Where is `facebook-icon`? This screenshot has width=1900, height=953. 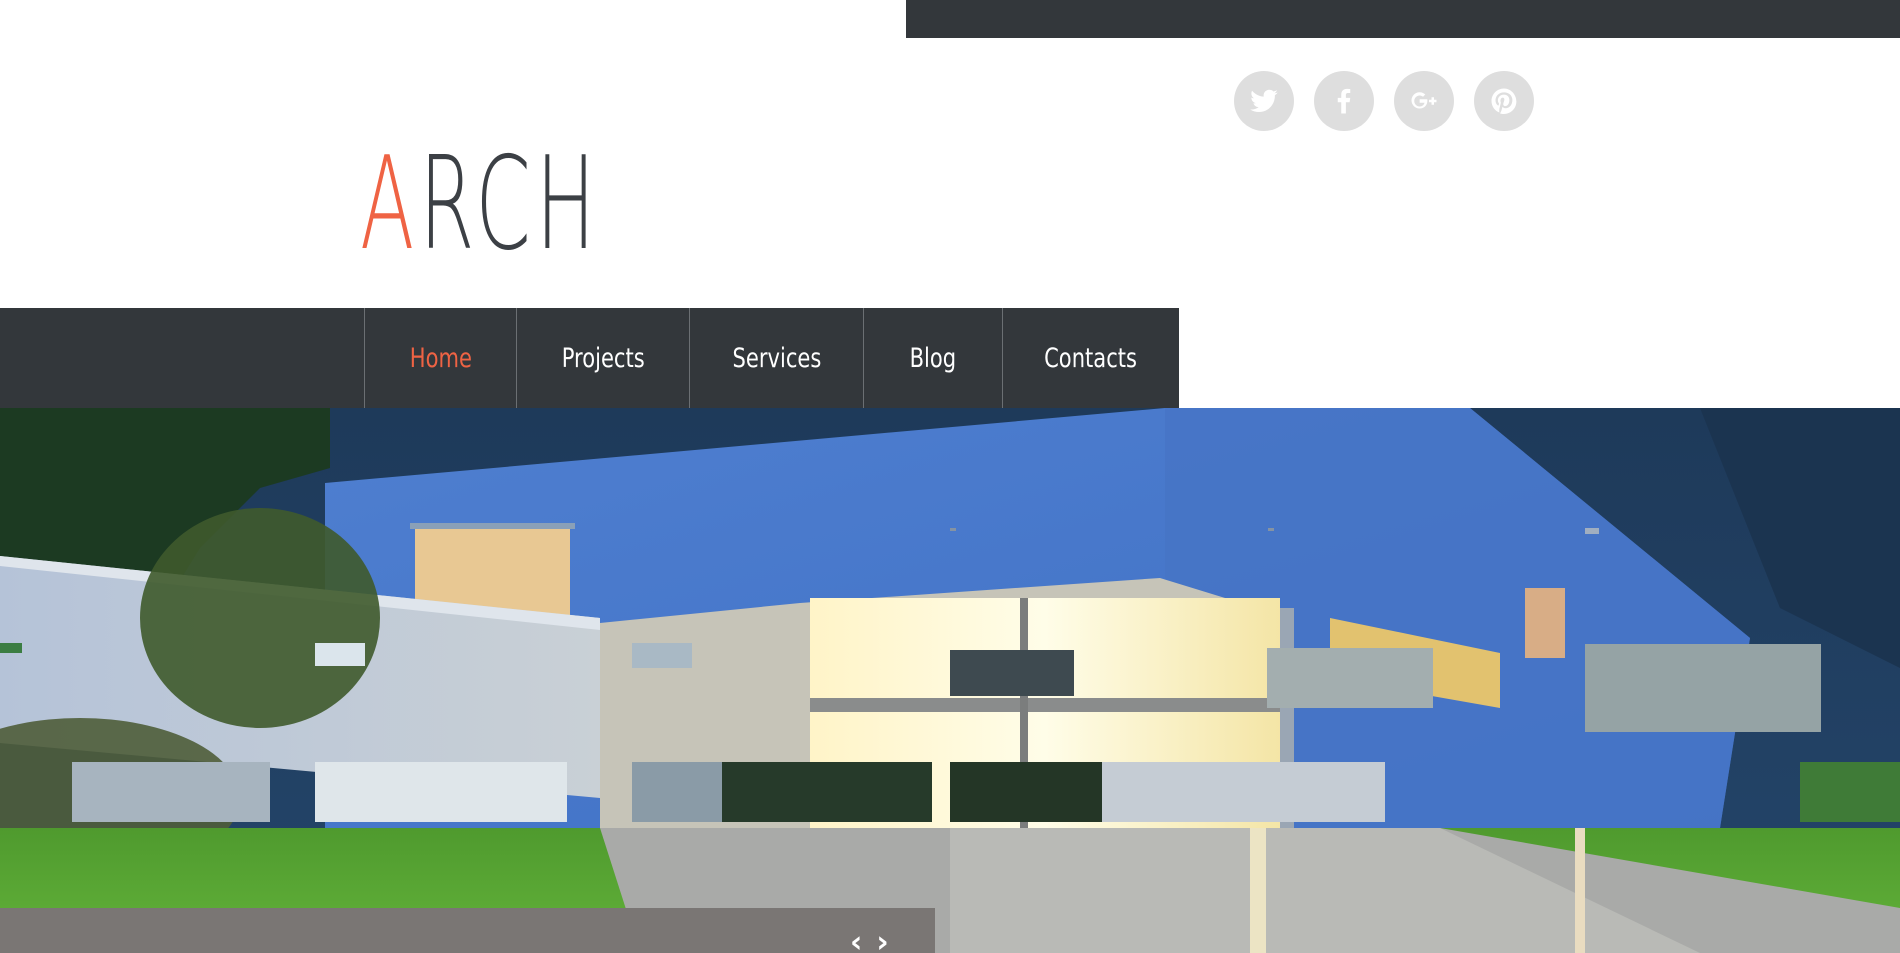
facebook-icon is located at coordinates (1344, 101).